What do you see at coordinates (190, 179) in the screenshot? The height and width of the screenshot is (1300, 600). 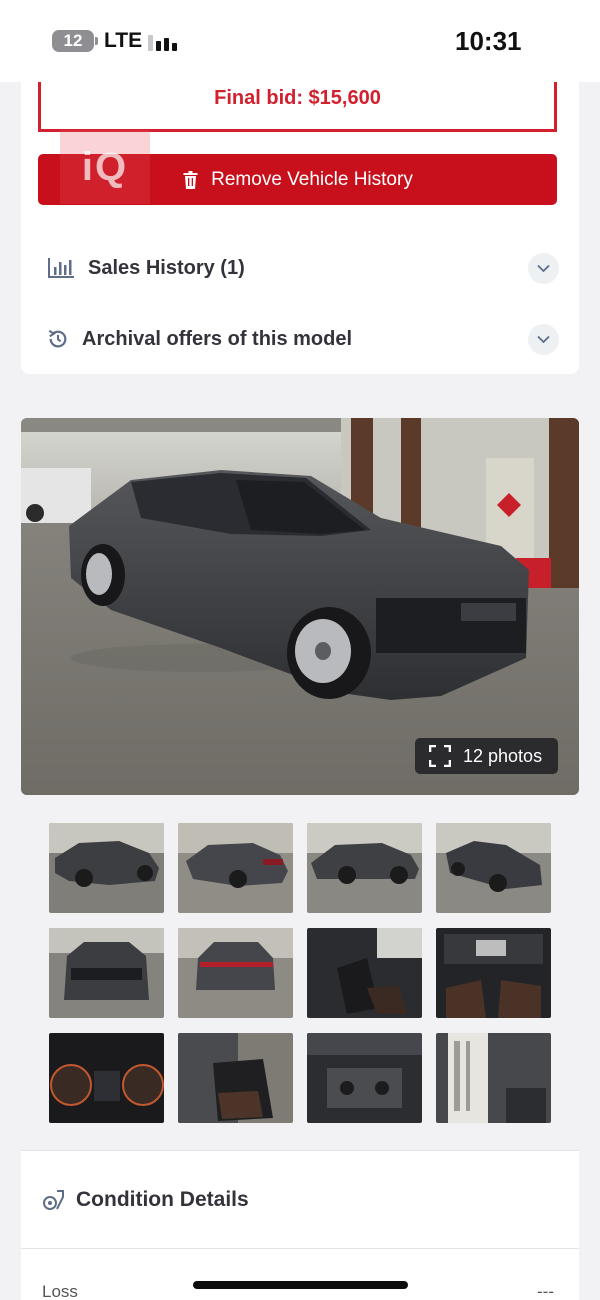 I see `trash-icon` at bounding box center [190, 179].